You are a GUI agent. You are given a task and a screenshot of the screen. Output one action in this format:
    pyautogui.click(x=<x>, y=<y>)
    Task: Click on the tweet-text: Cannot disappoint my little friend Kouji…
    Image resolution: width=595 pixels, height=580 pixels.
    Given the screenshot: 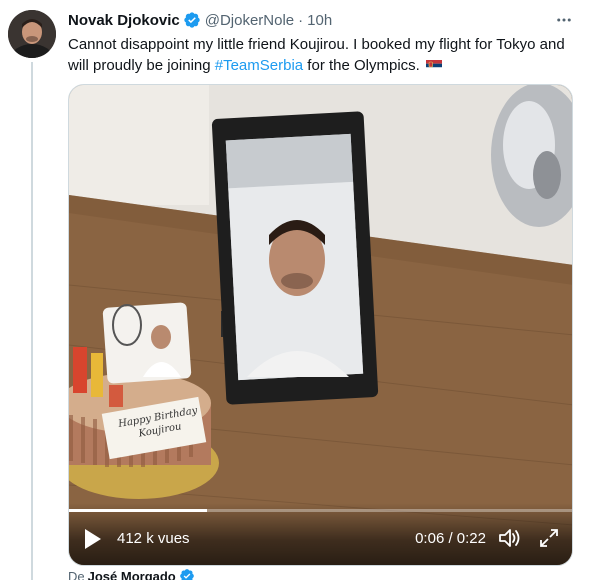 What is the action you would take?
    pyautogui.click(x=325, y=55)
    